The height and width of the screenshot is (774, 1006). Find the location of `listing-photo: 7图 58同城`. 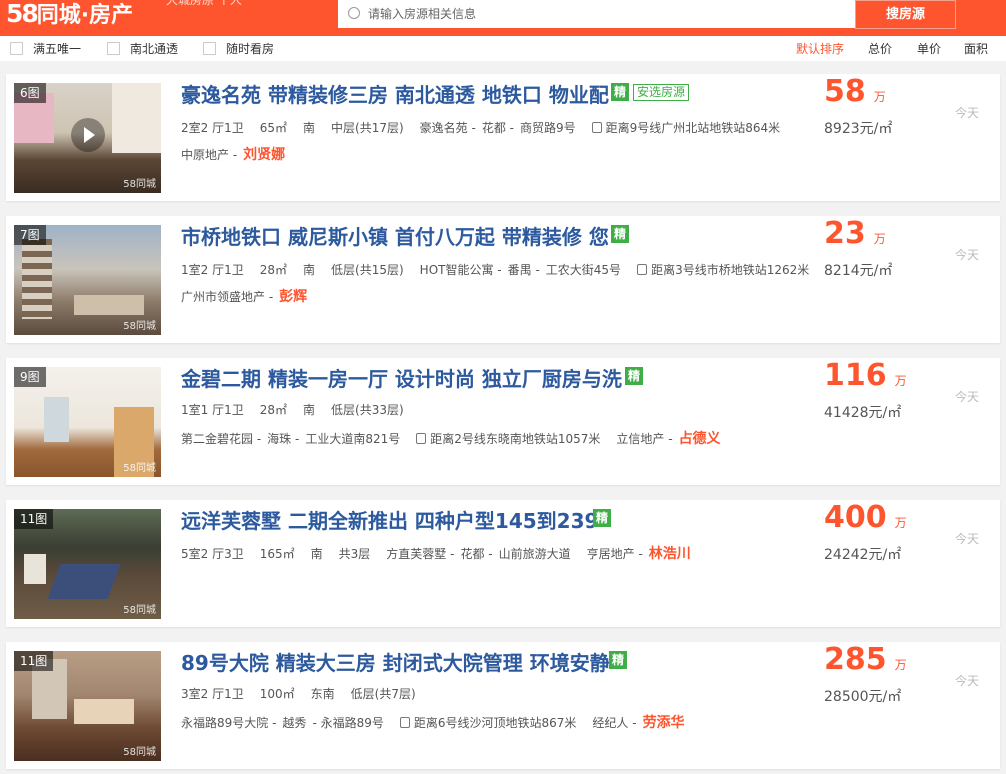

listing-photo: 7图 58同城 is located at coordinates (87, 280).